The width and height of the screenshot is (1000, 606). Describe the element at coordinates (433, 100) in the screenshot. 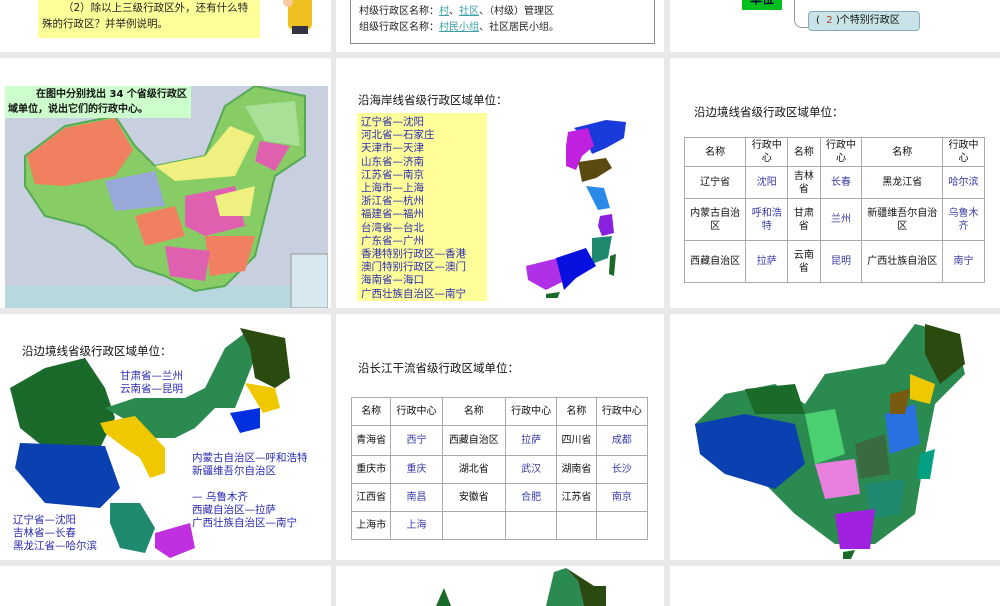

I see `slide-title: 沿海岸线省级行政区域单位：` at that location.